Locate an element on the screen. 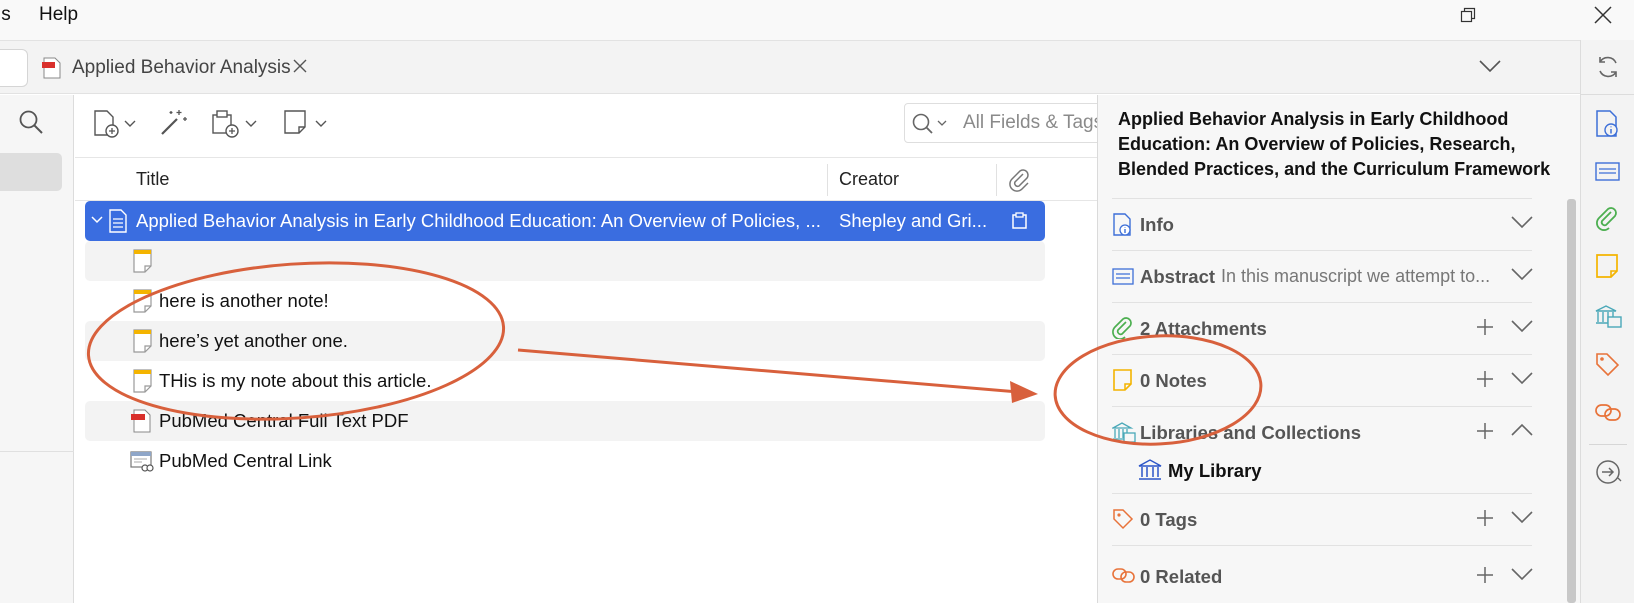  item-pane-scrollbar is located at coordinates (1571, 401).